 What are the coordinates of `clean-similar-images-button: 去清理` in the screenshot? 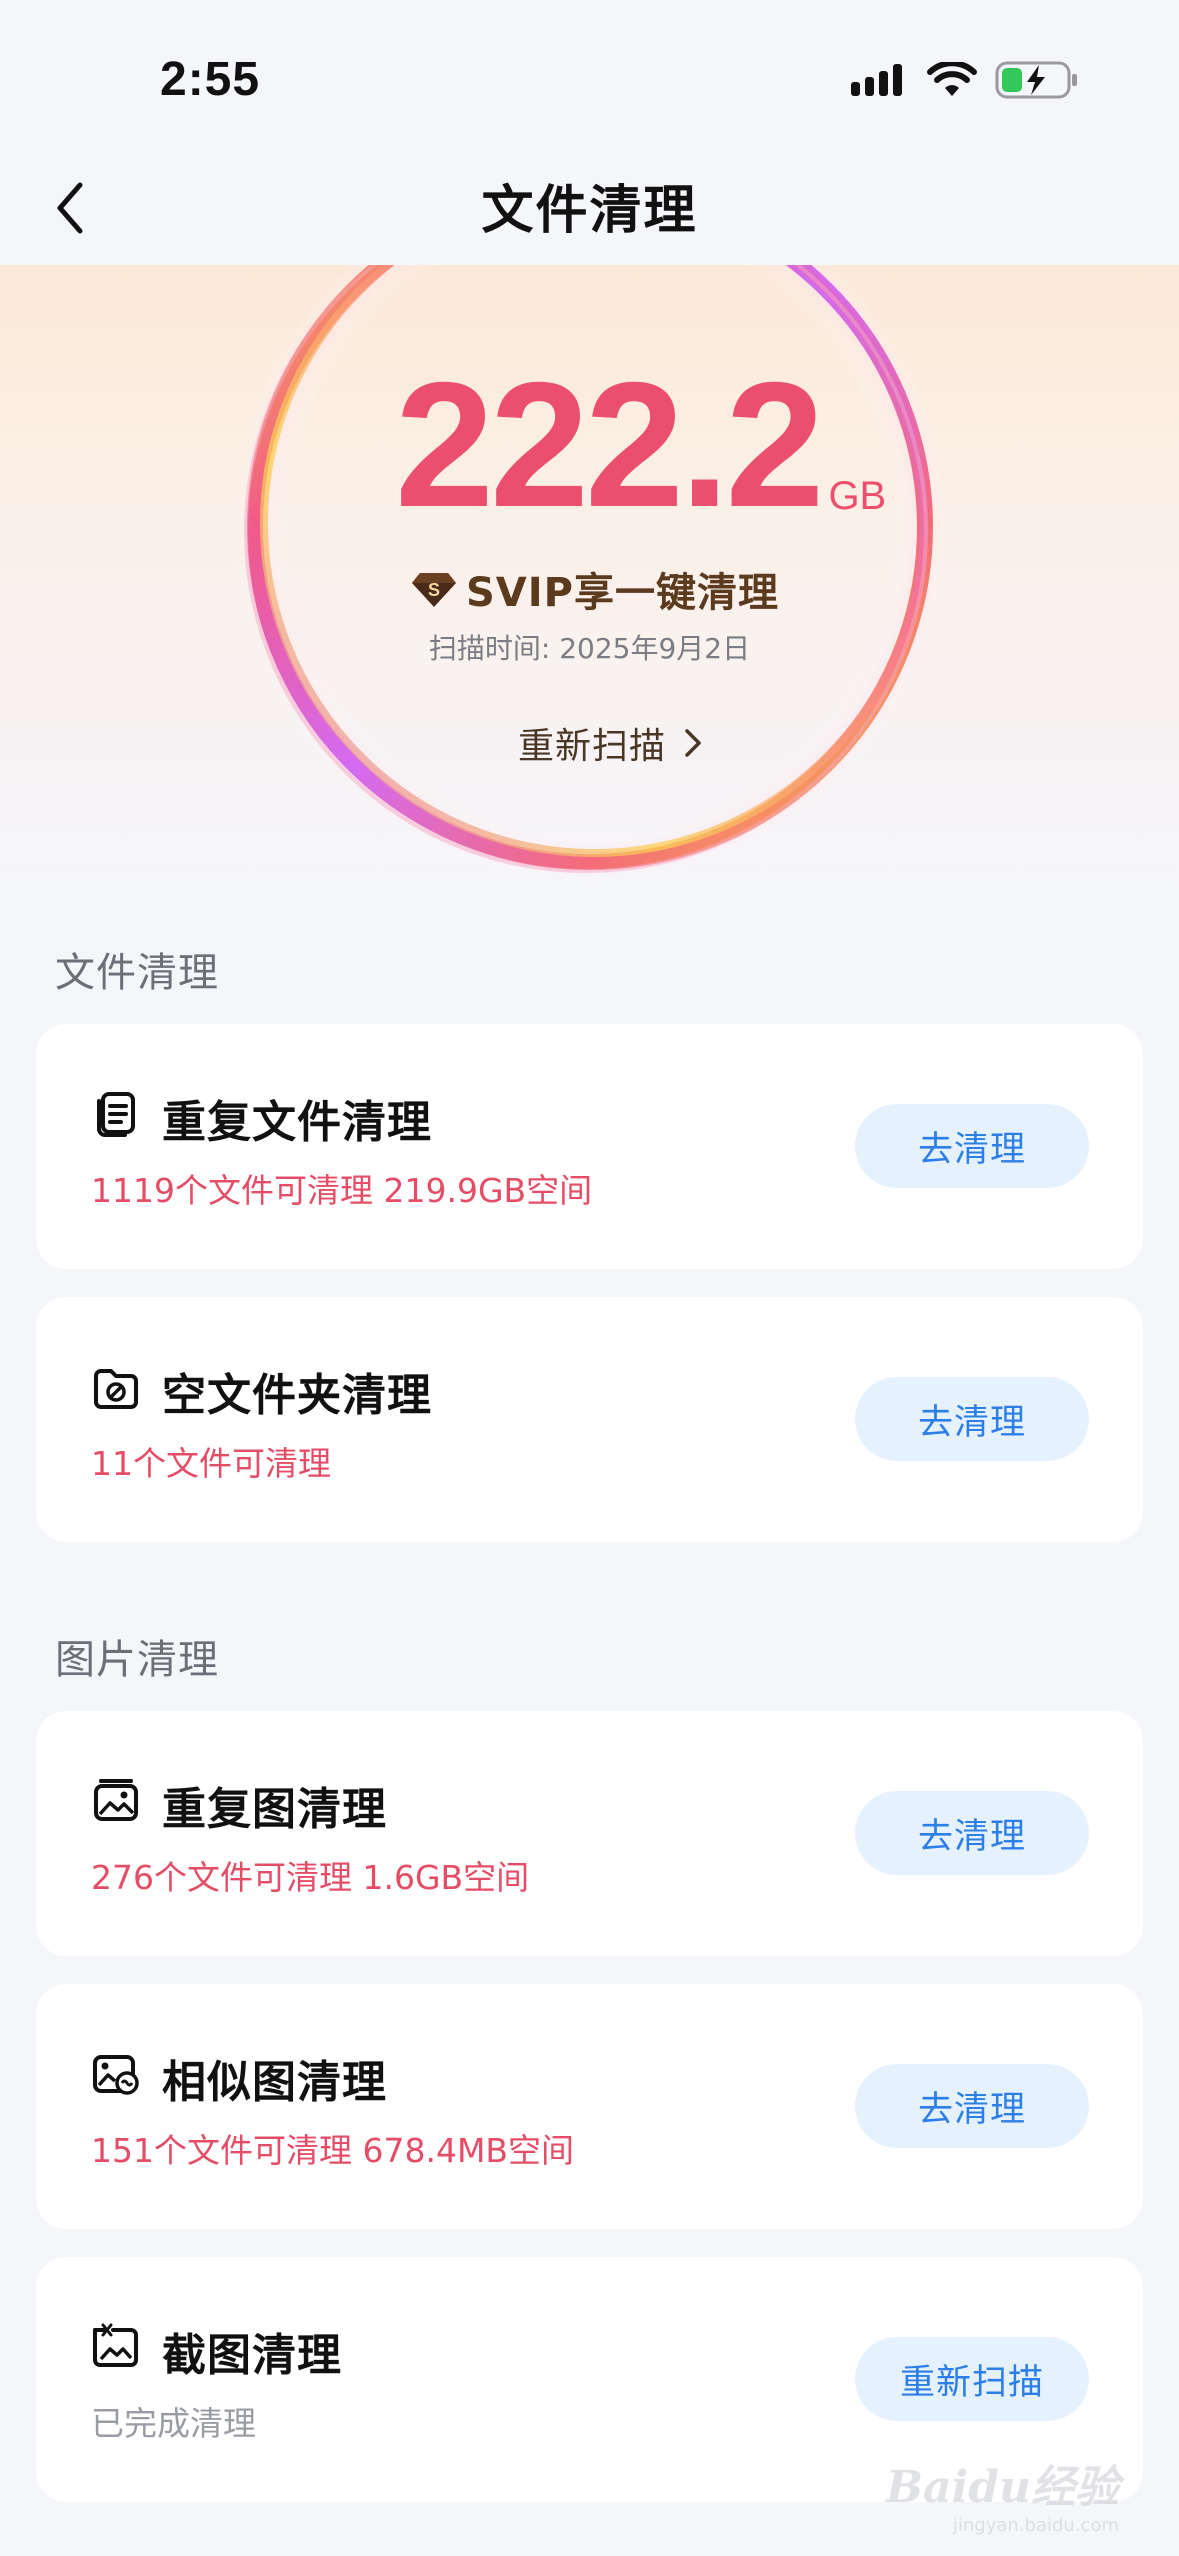 It's located at (972, 2106).